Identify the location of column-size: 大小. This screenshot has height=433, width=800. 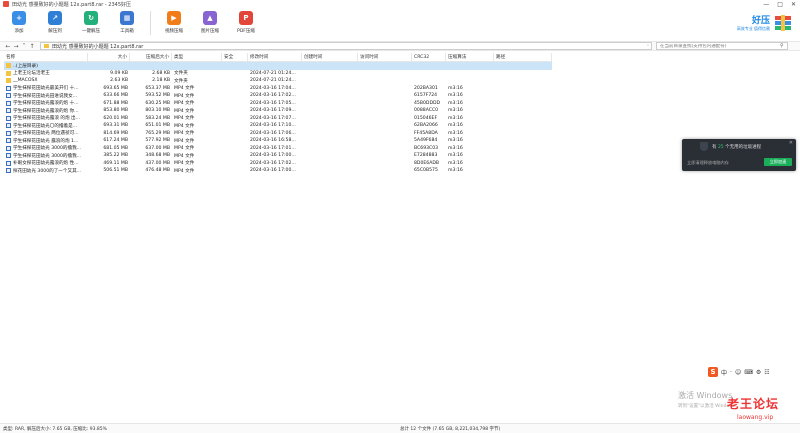
(109, 57).